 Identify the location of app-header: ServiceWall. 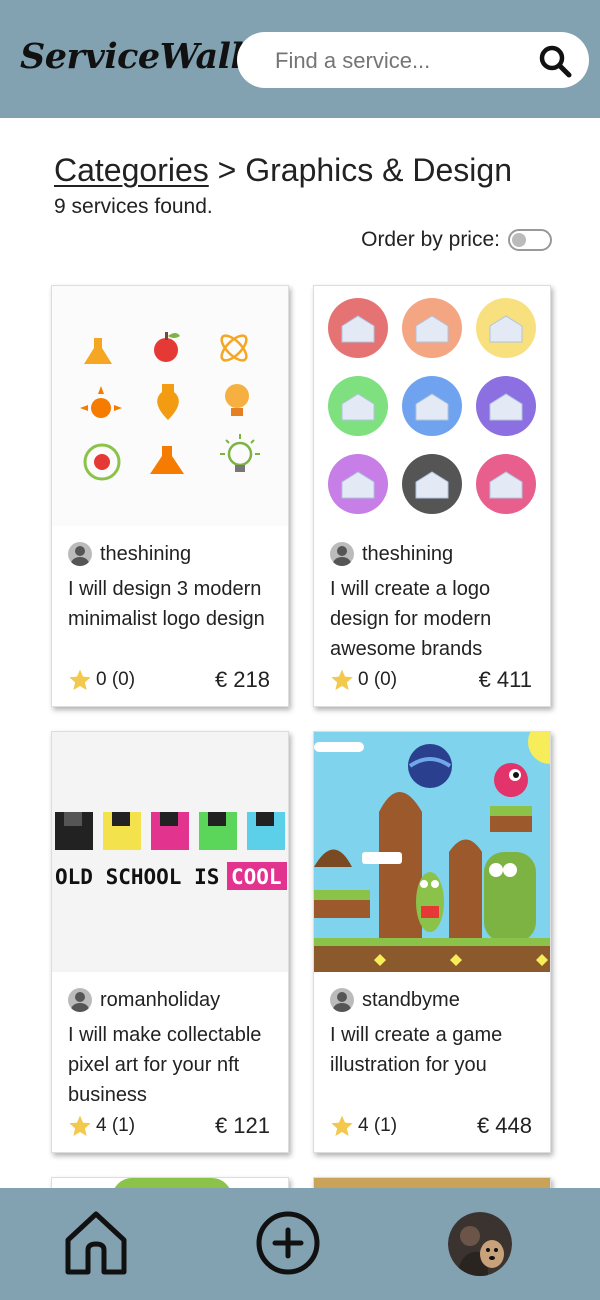
(300, 59).